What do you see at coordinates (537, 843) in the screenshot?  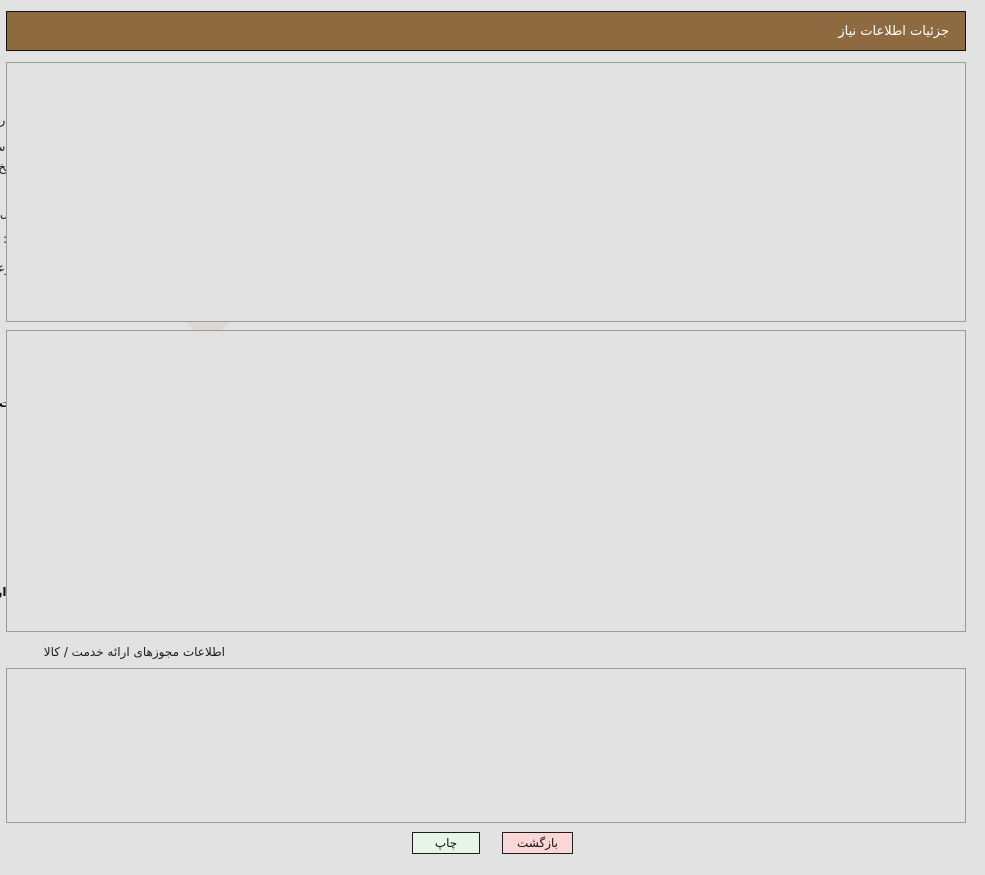 I see `back-button: بازگشت` at bounding box center [537, 843].